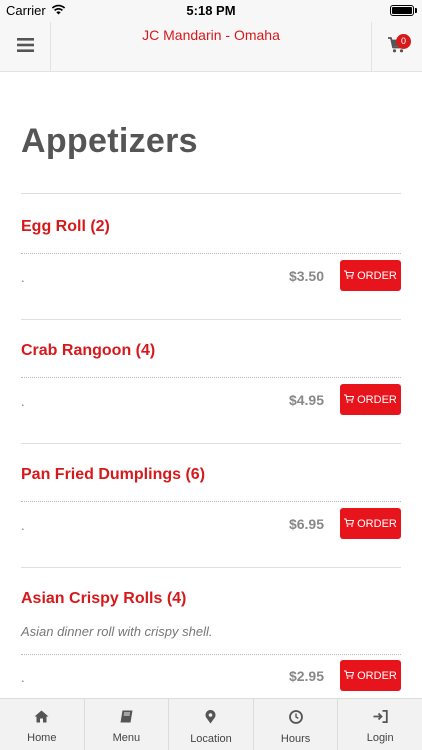 Image resolution: width=422 pixels, height=750 pixels. I want to click on cart-button: 0, so click(396, 47).